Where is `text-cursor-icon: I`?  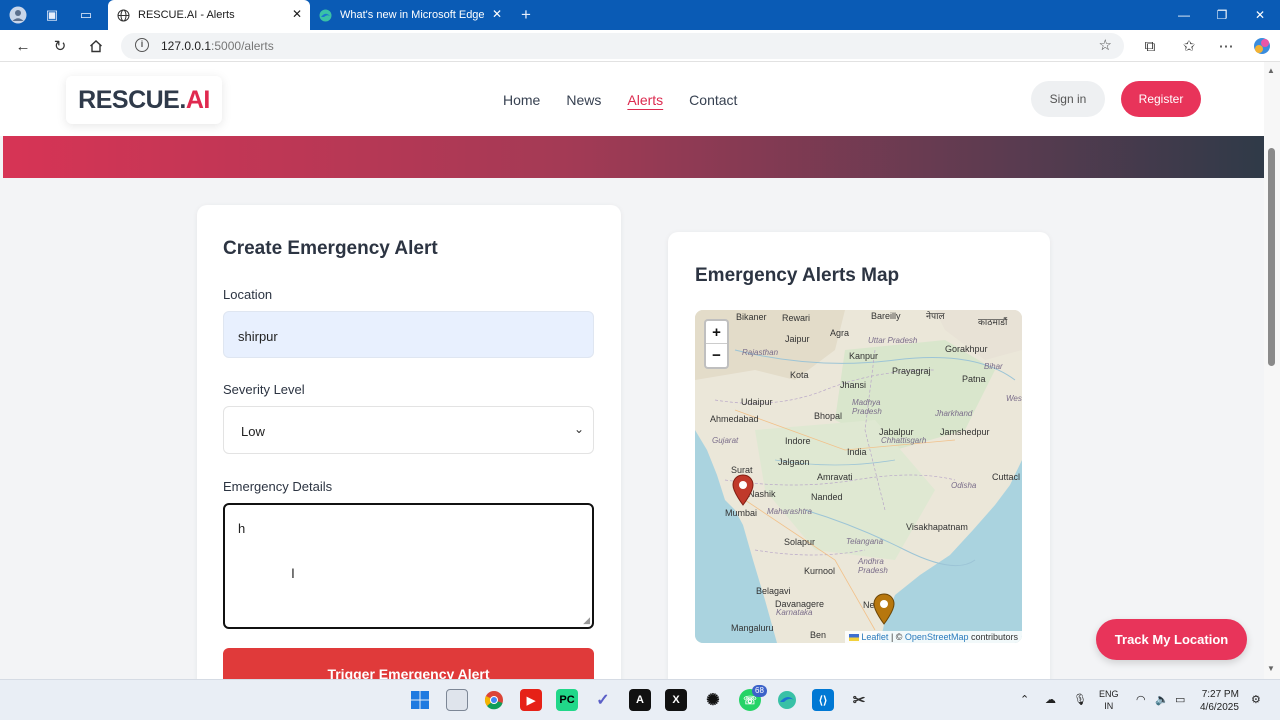 text-cursor-icon: I is located at coordinates (293, 573).